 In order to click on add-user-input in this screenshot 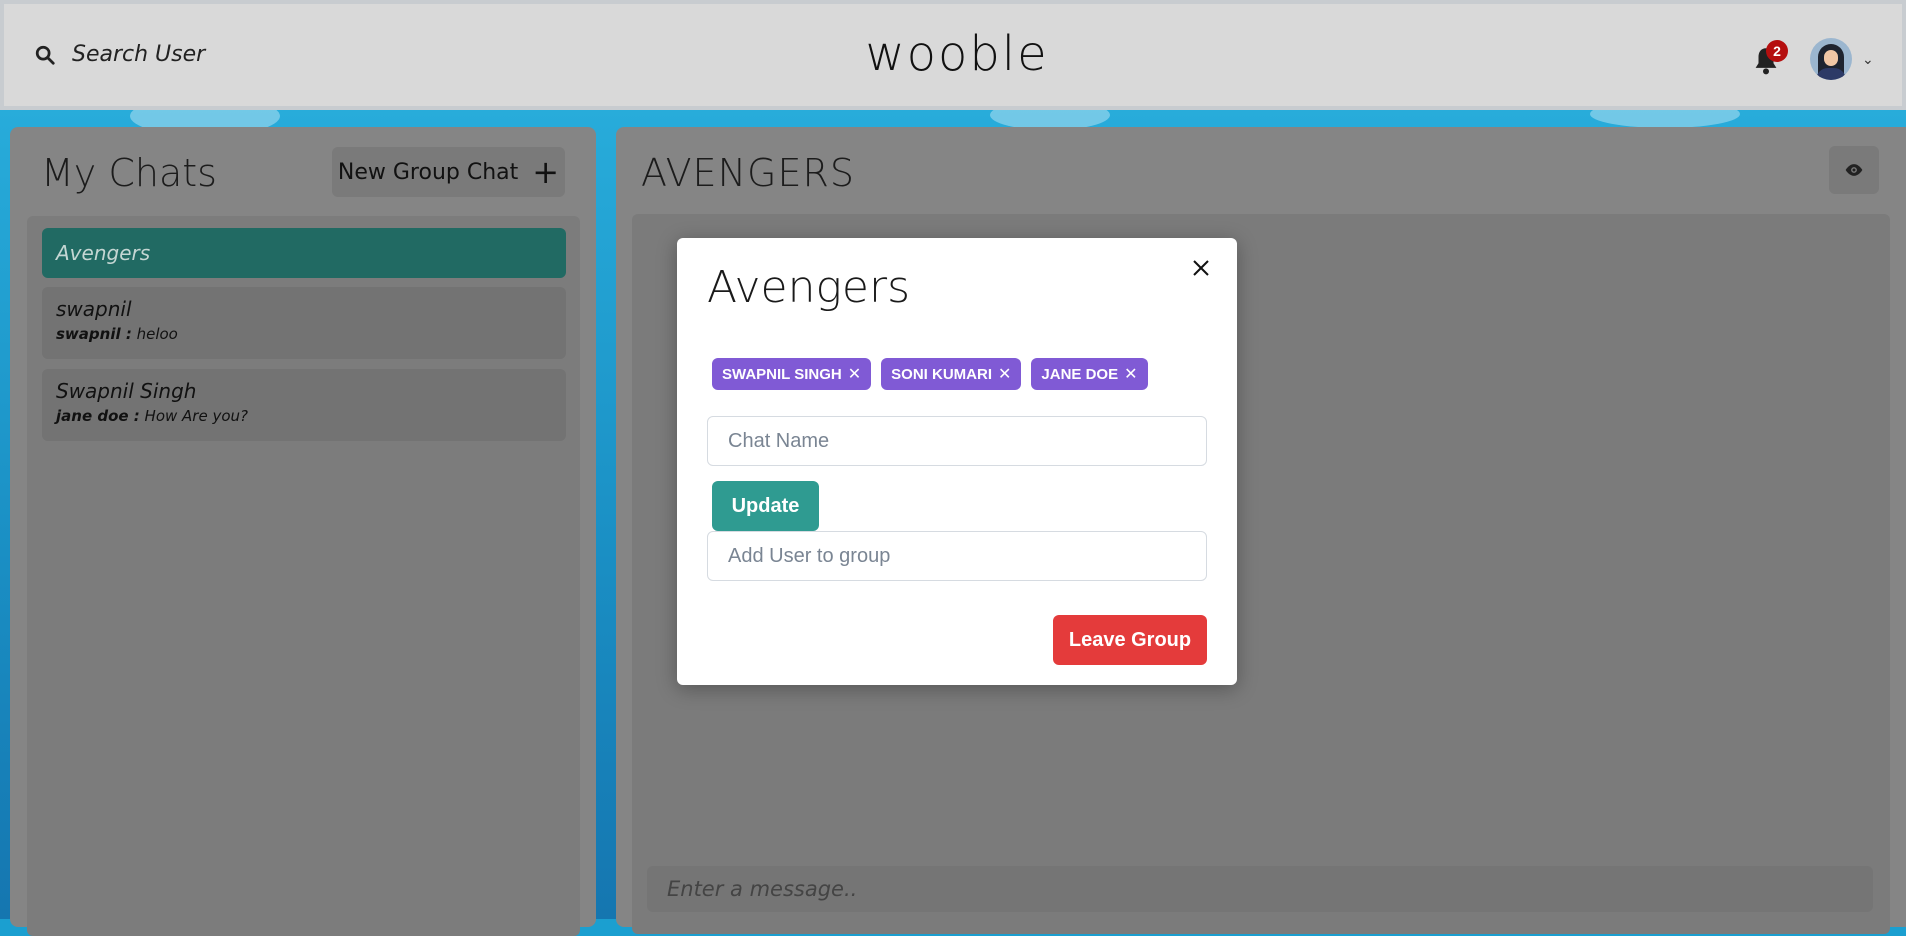, I will do `click(957, 556)`.